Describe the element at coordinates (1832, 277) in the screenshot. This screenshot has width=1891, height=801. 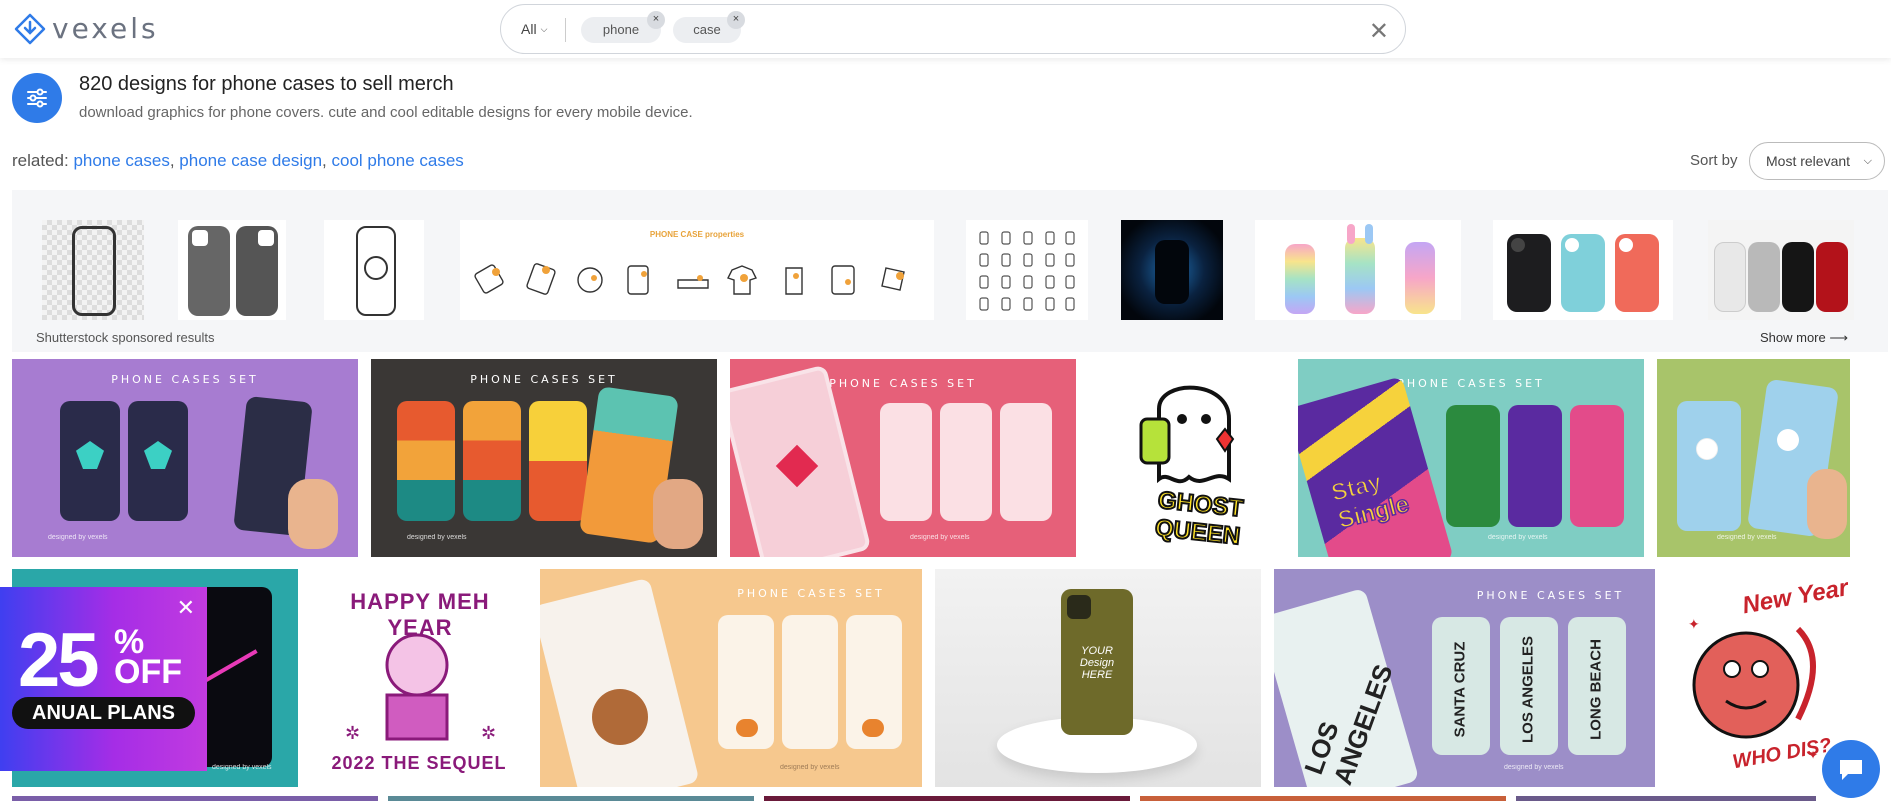
I see `red-case` at that location.